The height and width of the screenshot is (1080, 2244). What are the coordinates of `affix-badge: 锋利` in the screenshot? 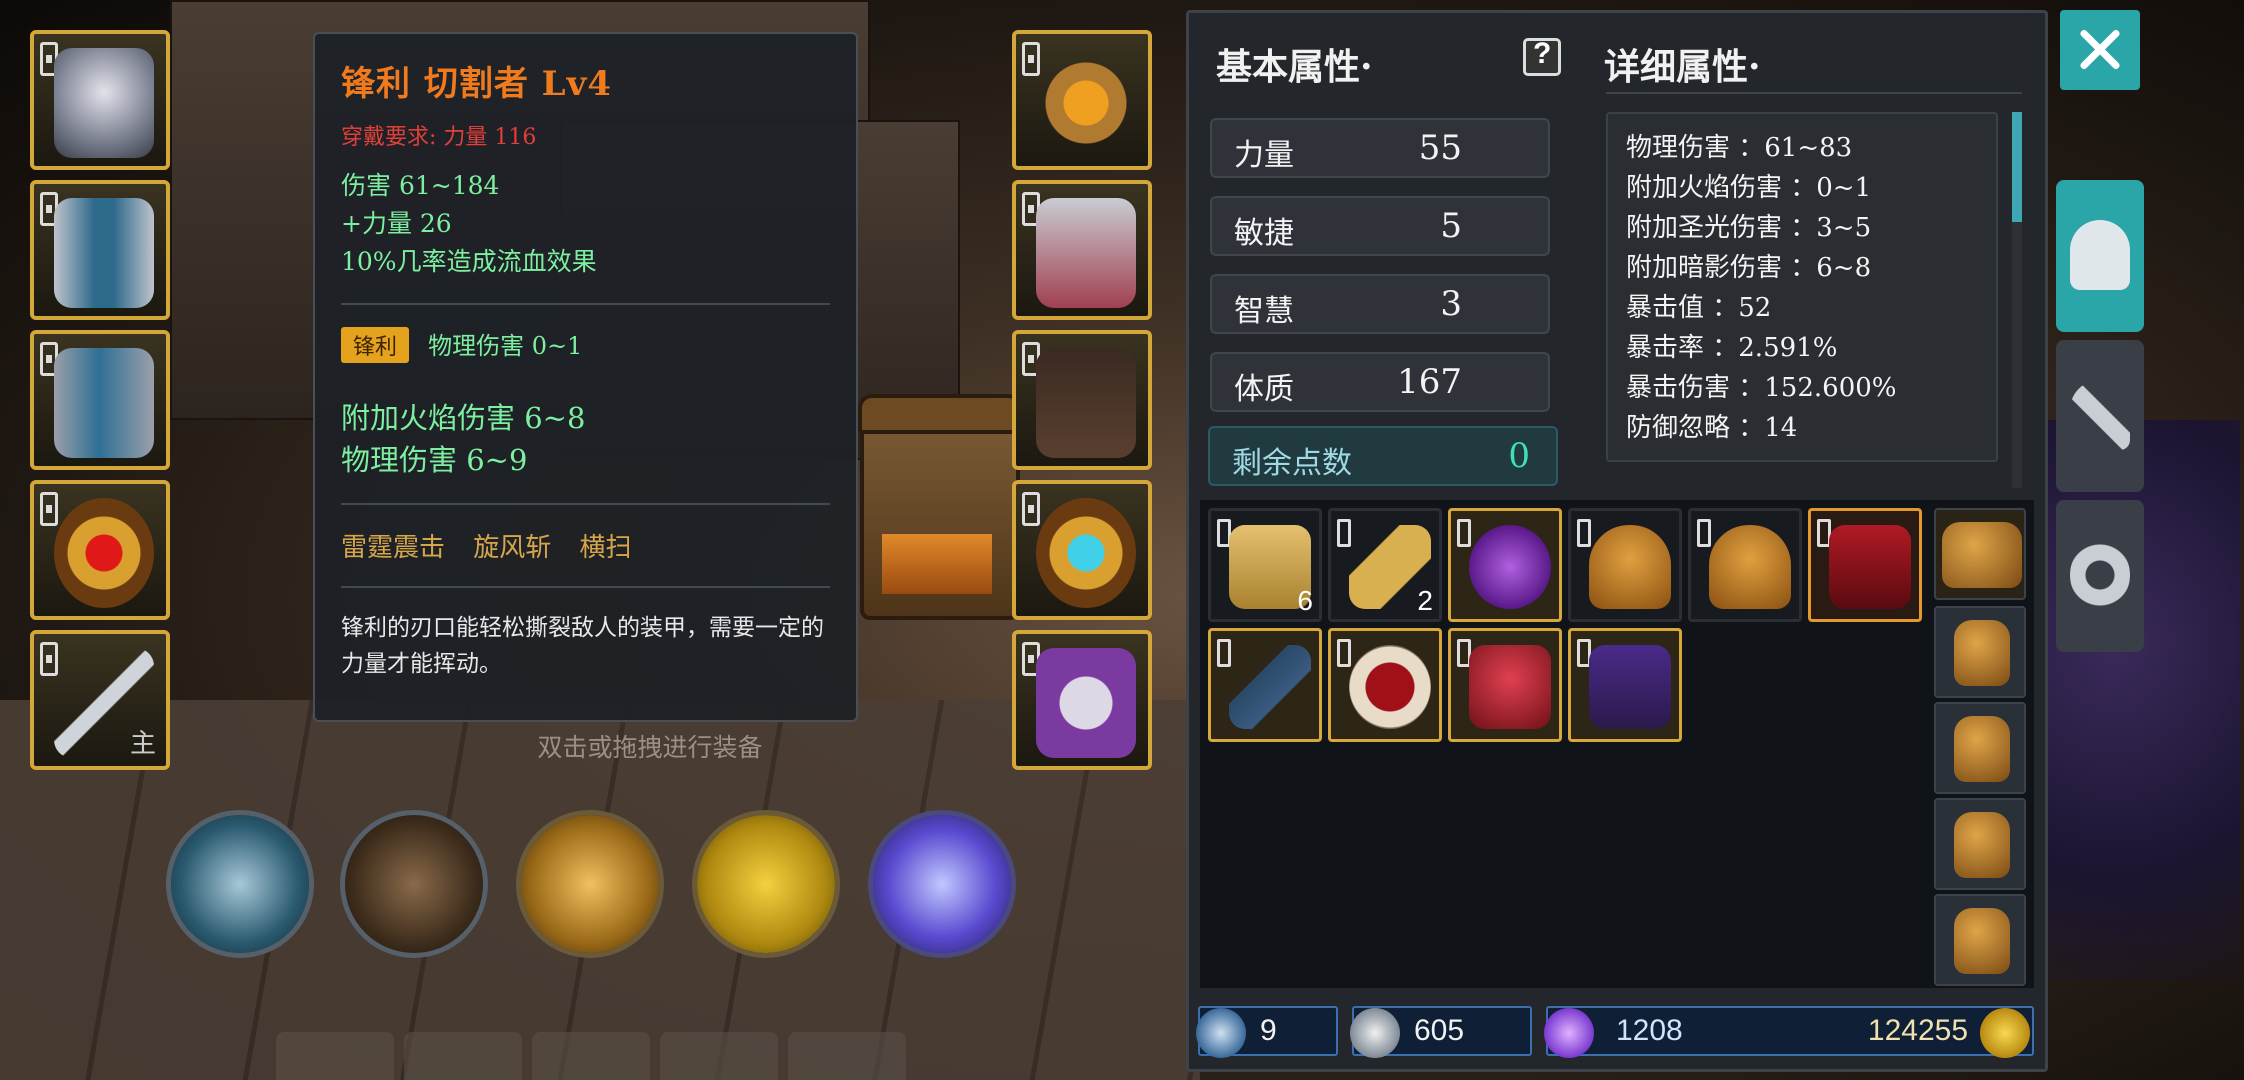 It's located at (375, 345).